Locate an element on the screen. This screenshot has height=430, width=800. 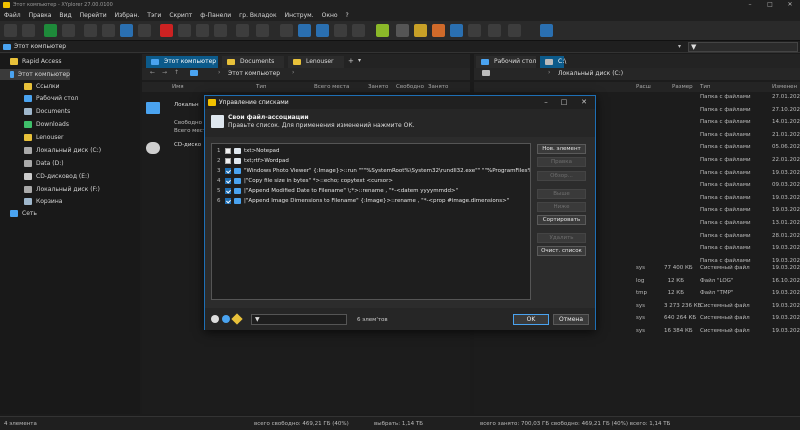
menu-item: Вид is located at coordinates (65, 15).